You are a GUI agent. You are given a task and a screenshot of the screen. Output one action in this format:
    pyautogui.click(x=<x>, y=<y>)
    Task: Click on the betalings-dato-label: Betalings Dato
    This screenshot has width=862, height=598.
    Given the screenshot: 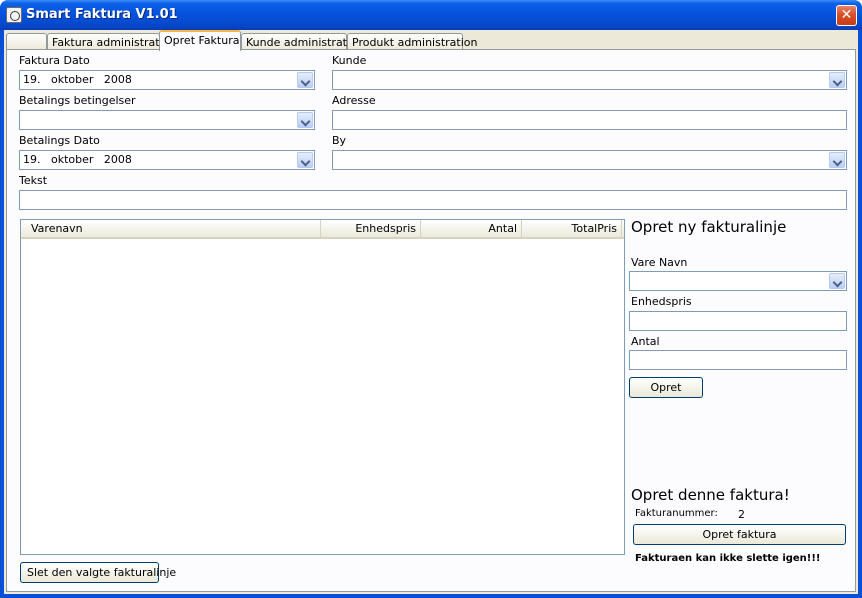 What is the action you would take?
    pyautogui.click(x=59, y=140)
    